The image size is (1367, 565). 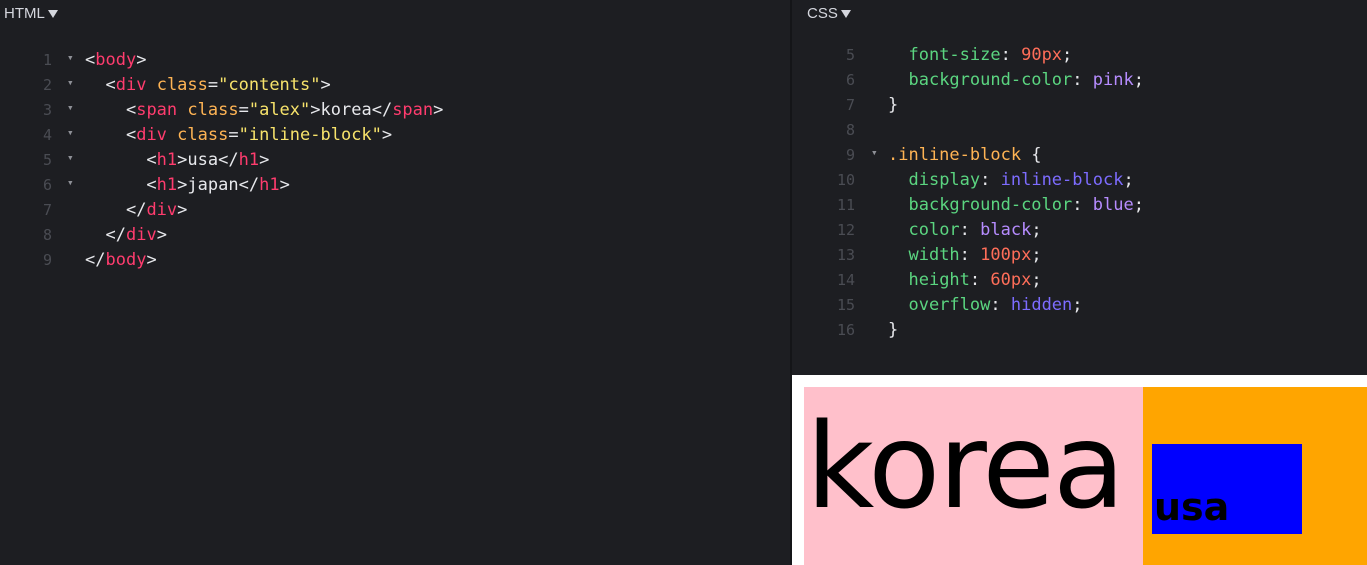 I want to click on code-text: .inline-block {, so click(x=965, y=155).